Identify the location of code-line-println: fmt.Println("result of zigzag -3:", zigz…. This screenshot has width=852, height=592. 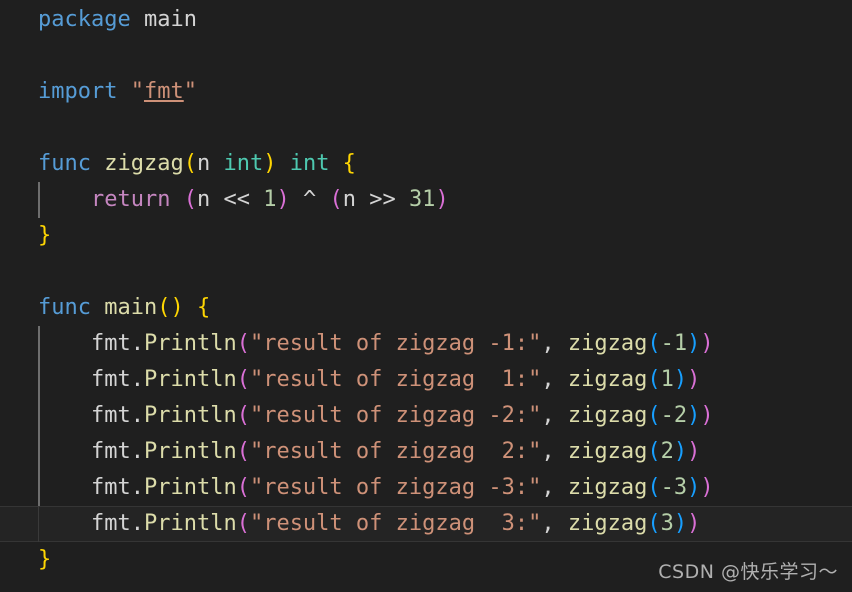
(426, 488).